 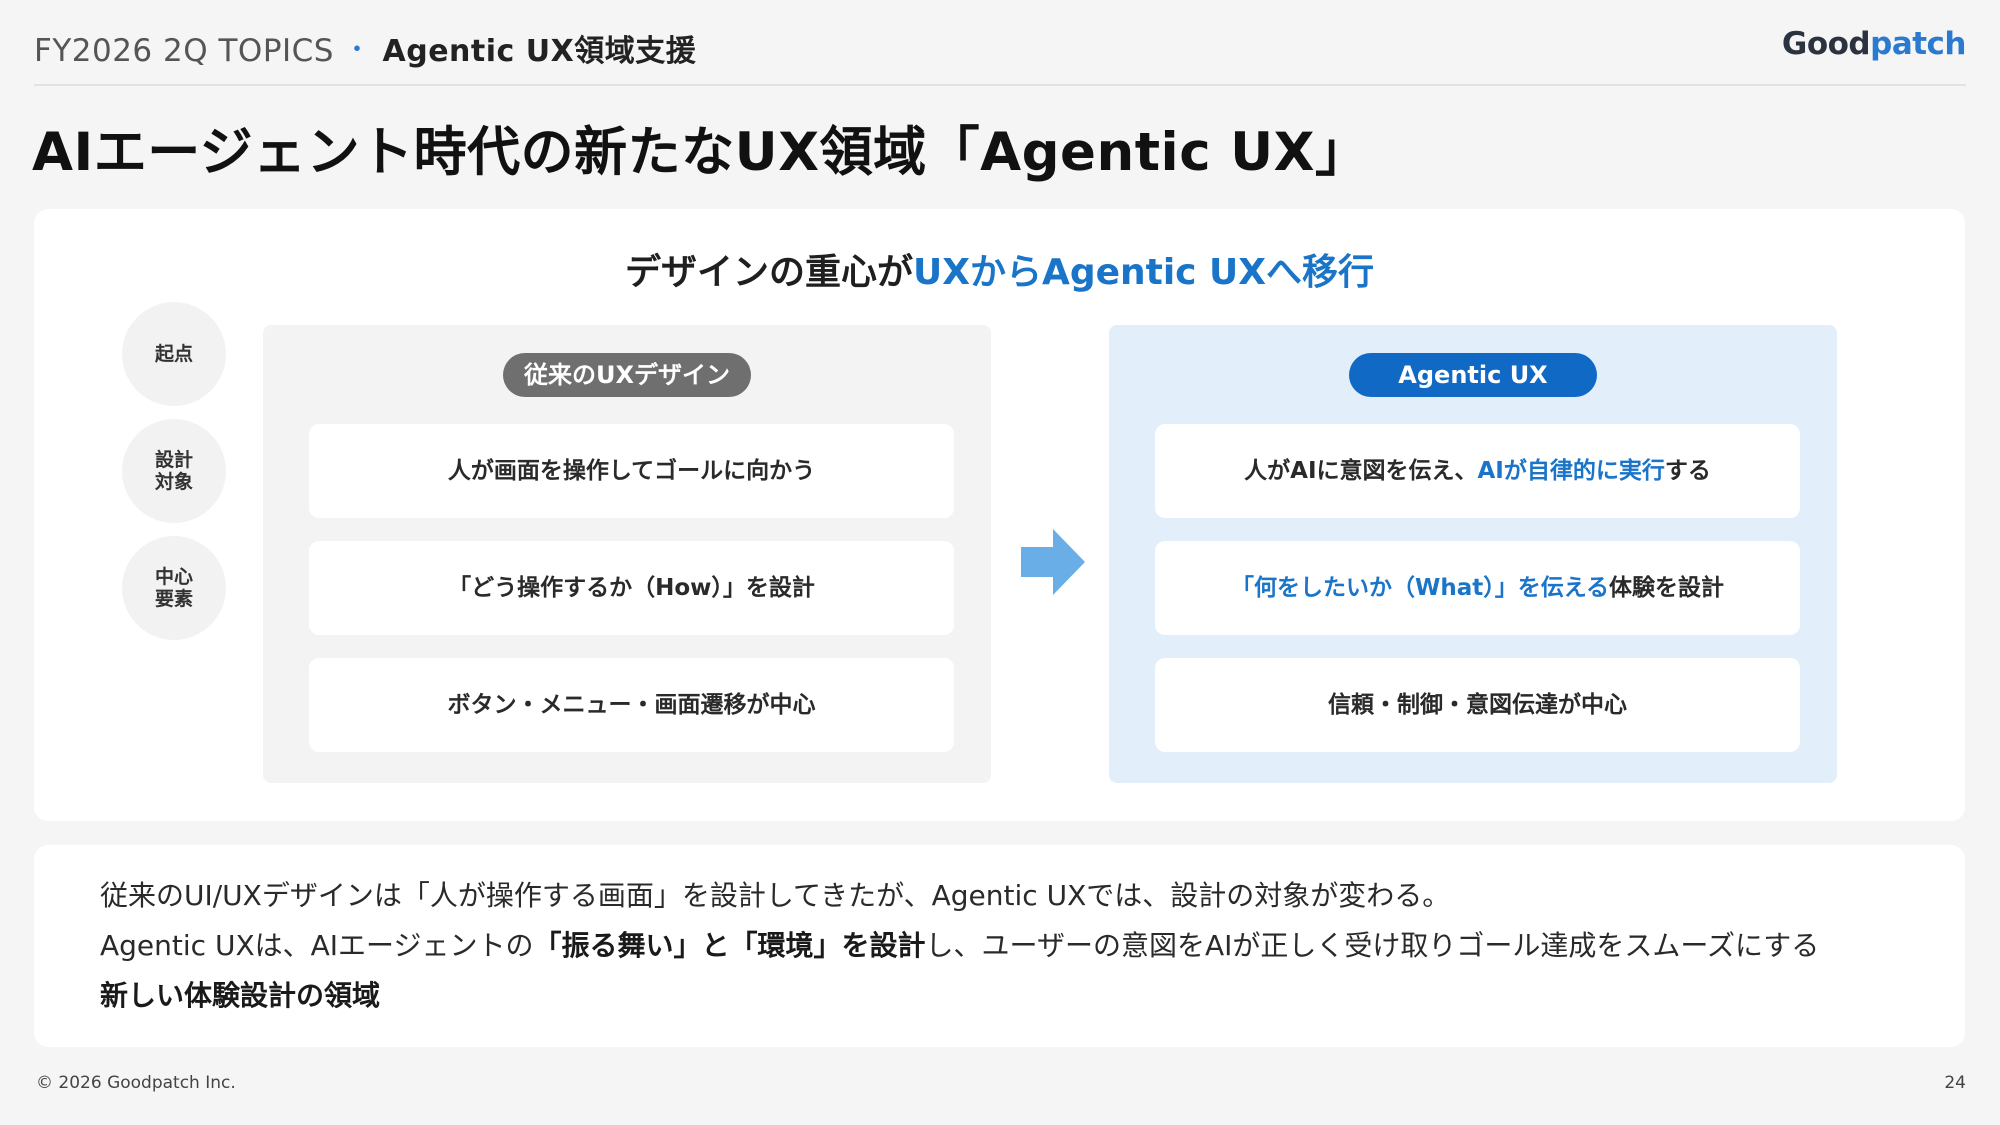 What do you see at coordinates (1420, 588) in the screenshot?
I see `agentic-target-accent: 「何をしたいか（What）」を伝える` at bounding box center [1420, 588].